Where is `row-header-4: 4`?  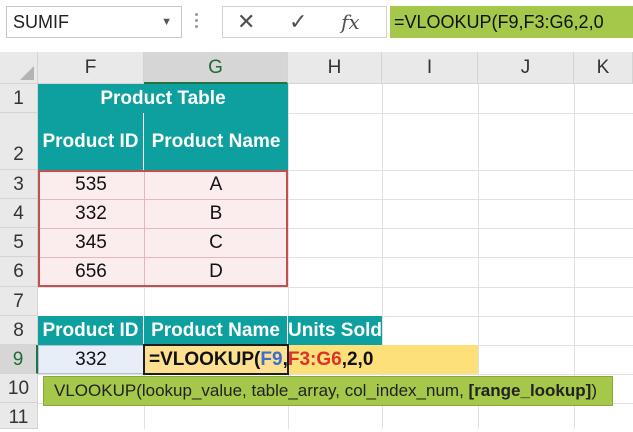
row-header-4: 4 is located at coordinates (19, 213).